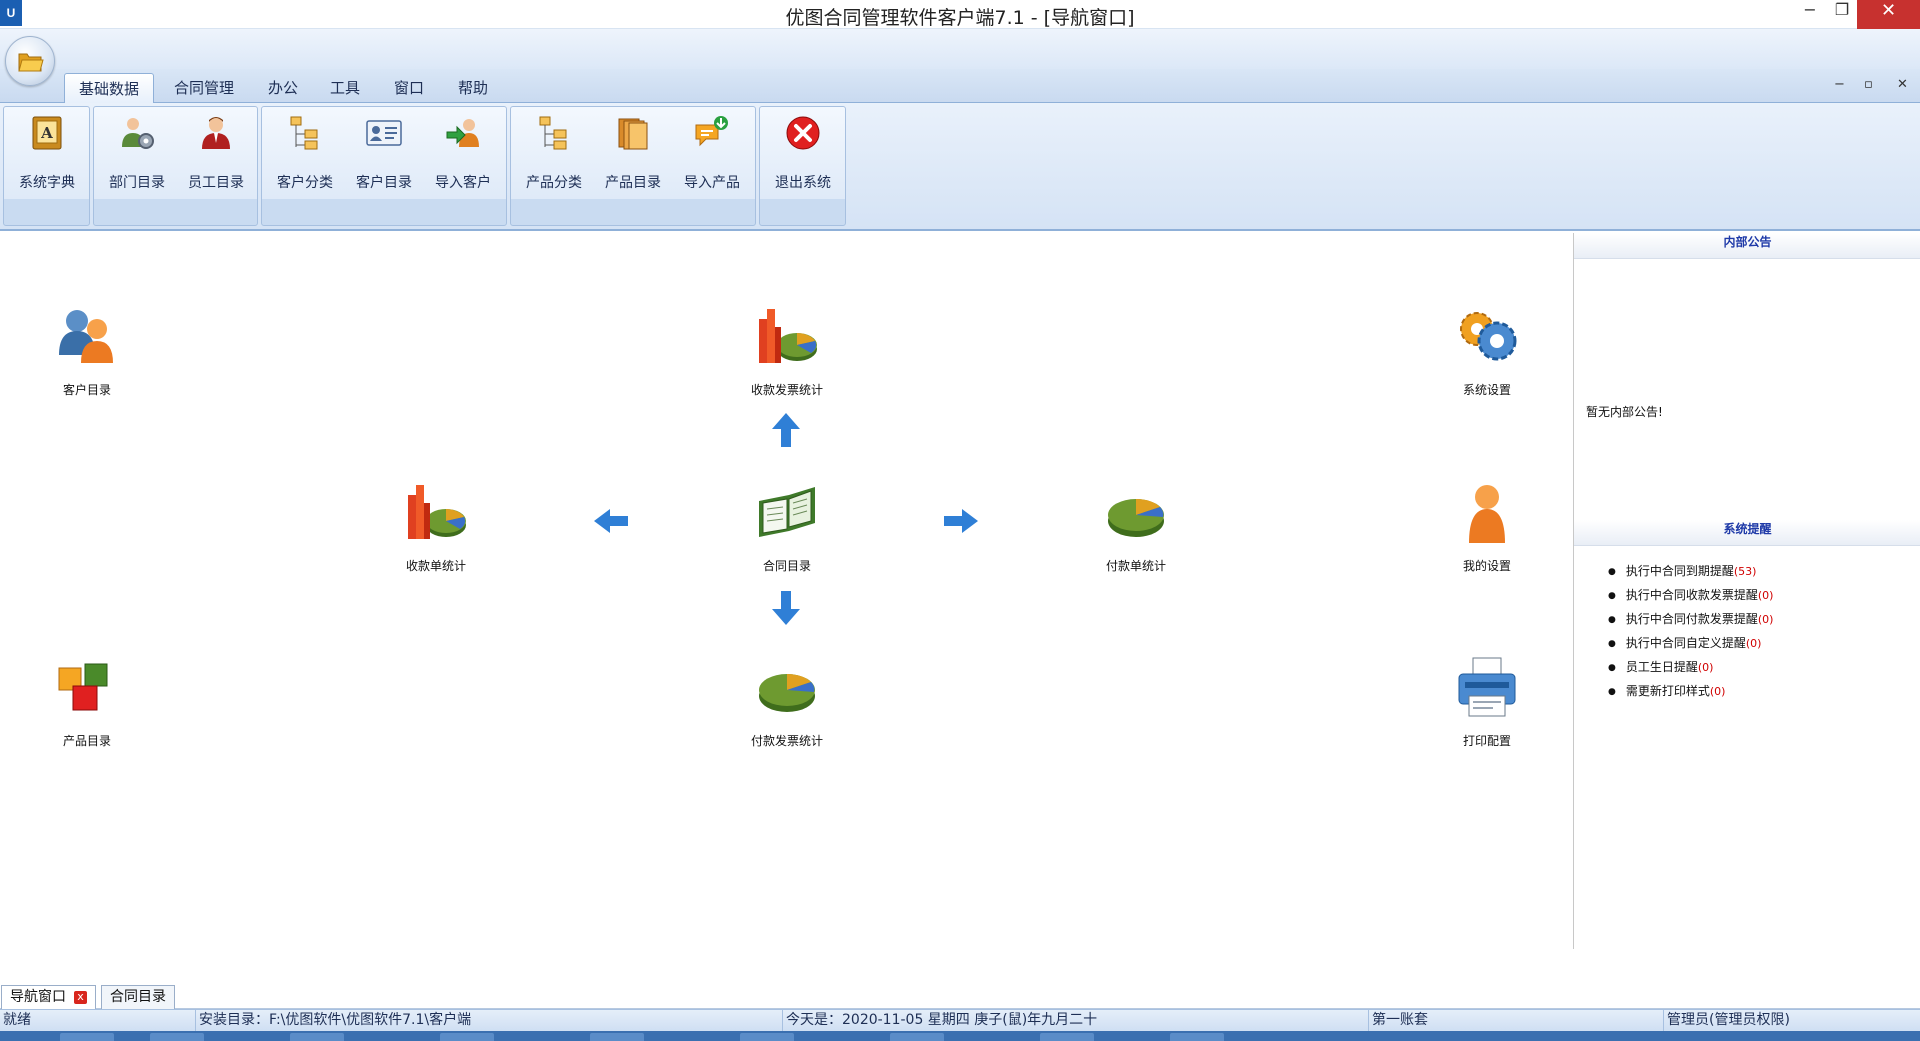 Image resolution: width=1920 pixels, height=1041 pixels. What do you see at coordinates (1516, 1021) in the screenshot?
I see `status-account: 第一账套` at bounding box center [1516, 1021].